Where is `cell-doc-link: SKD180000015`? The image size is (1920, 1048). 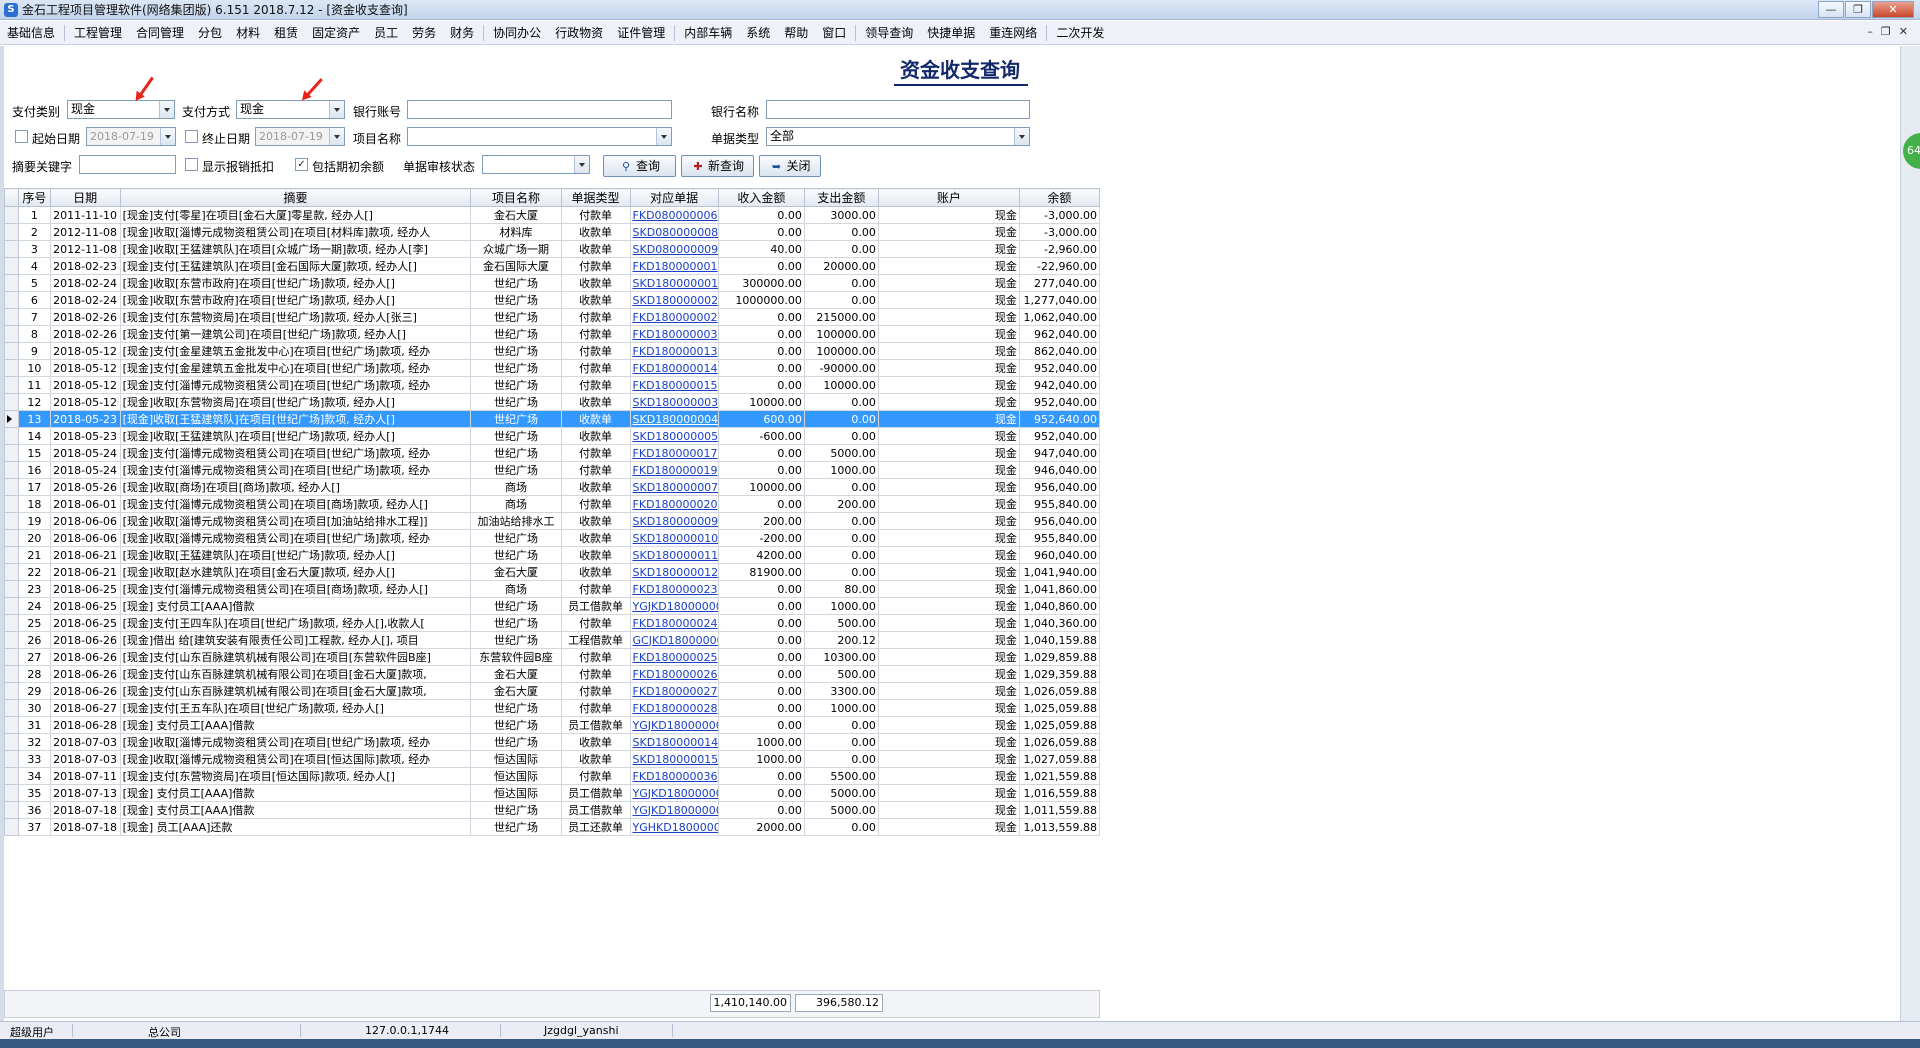 cell-doc-link: SKD180000015 is located at coordinates (674, 759).